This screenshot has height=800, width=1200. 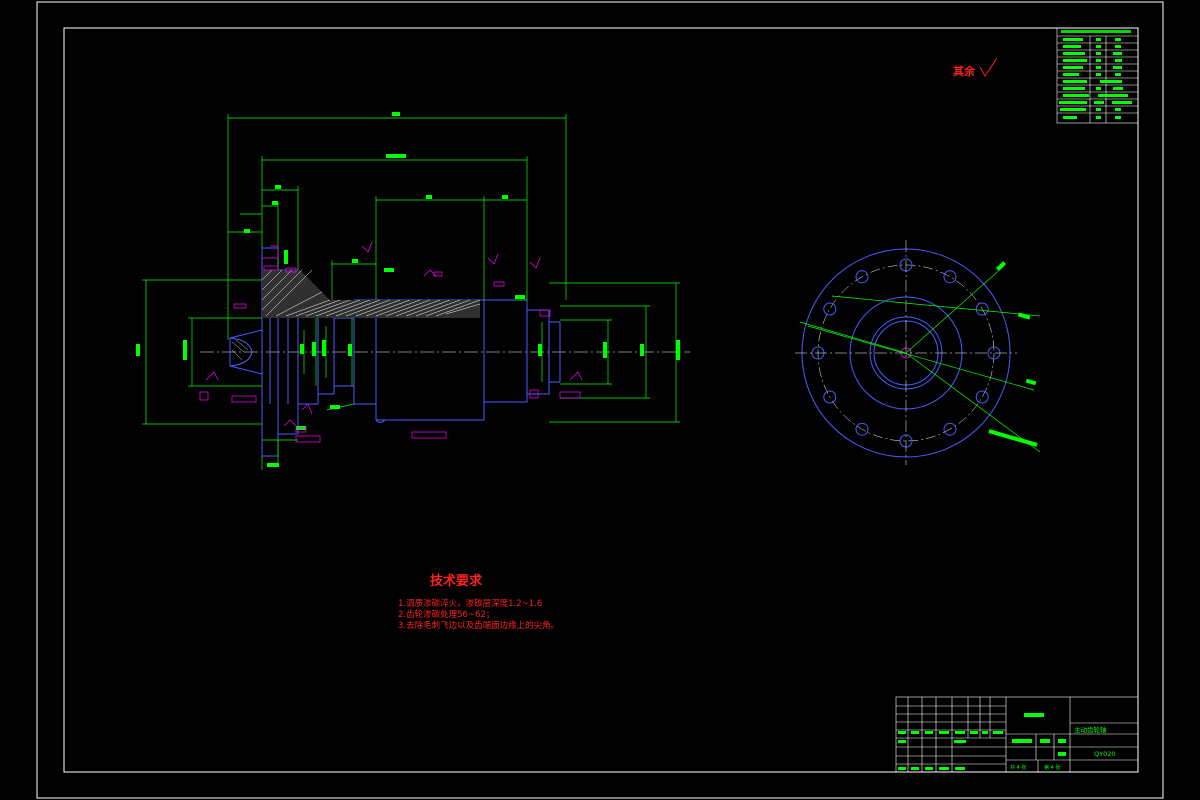 I want to click on surface-finish-note: 其余, so click(x=964, y=71).